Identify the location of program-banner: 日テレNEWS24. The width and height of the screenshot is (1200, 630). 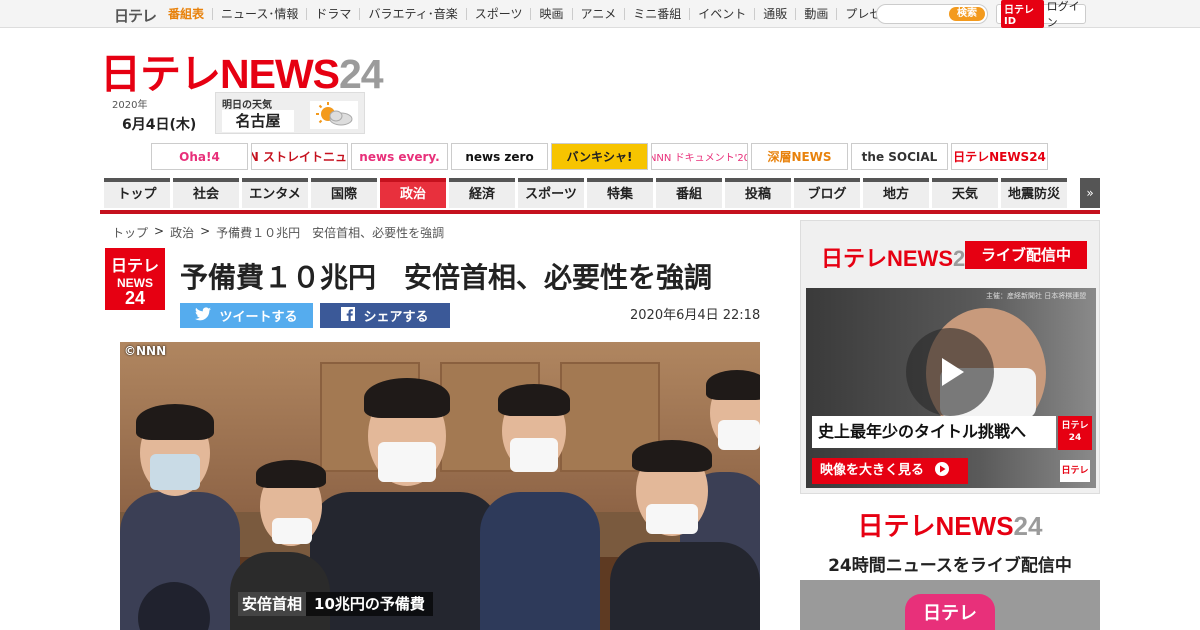
(999, 156).